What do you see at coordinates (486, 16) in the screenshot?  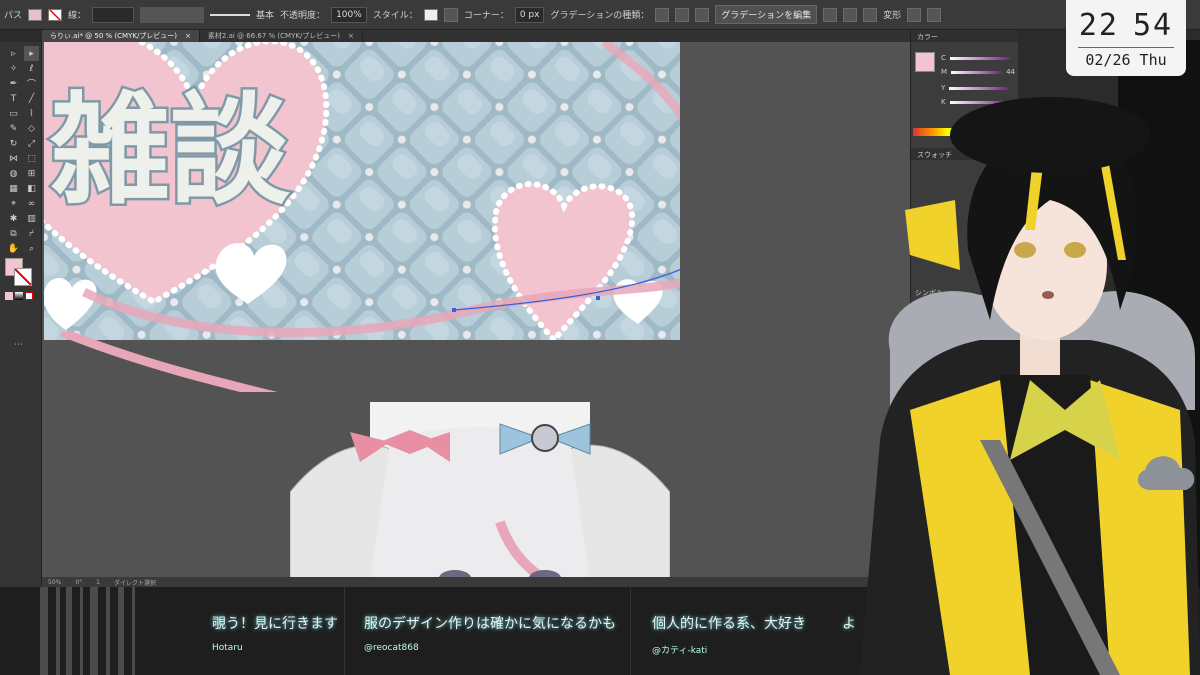 I see `corner-label: コーナー：` at bounding box center [486, 16].